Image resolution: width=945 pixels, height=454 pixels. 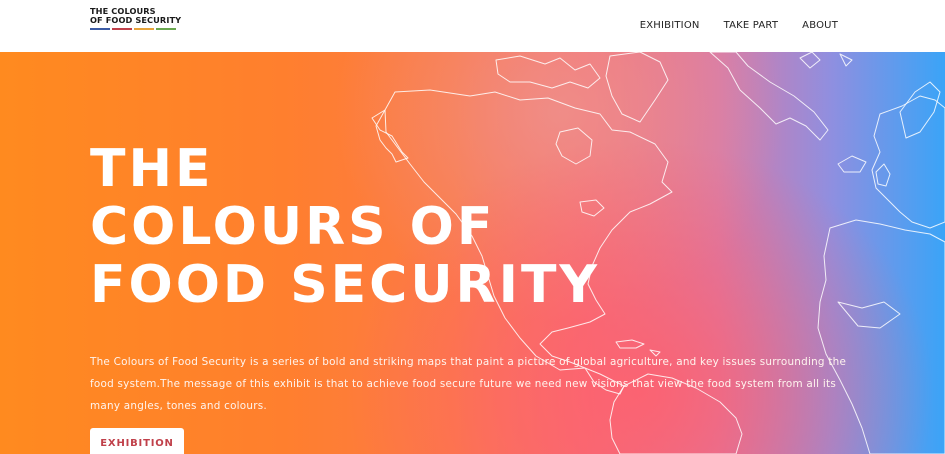 What do you see at coordinates (637, 87) in the screenshot?
I see `map-greenland` at bounding box center [637, 87].